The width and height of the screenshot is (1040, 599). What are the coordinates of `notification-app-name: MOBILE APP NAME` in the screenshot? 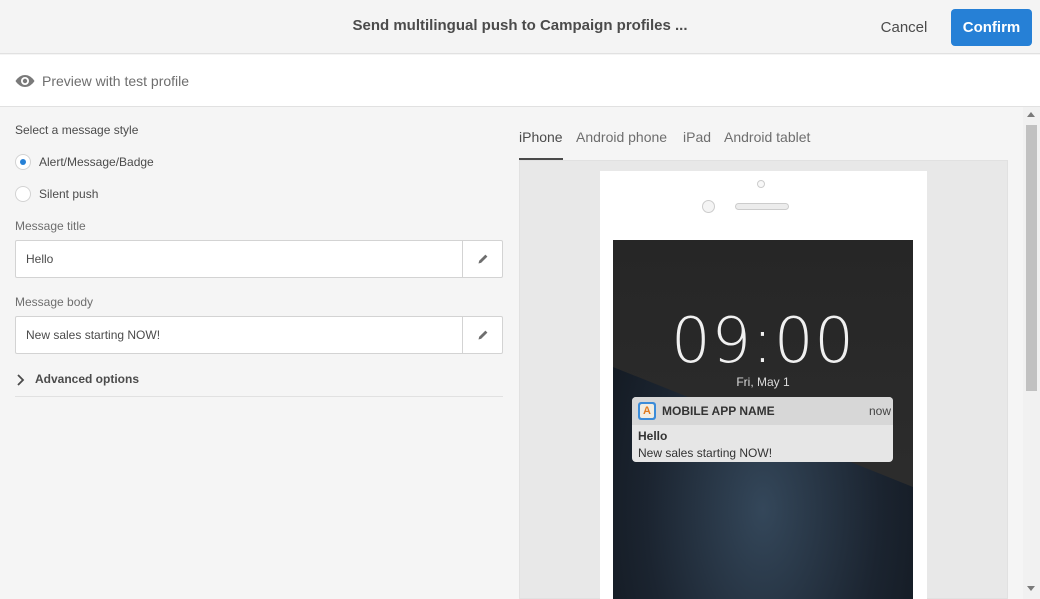 It's located at (718, 411).